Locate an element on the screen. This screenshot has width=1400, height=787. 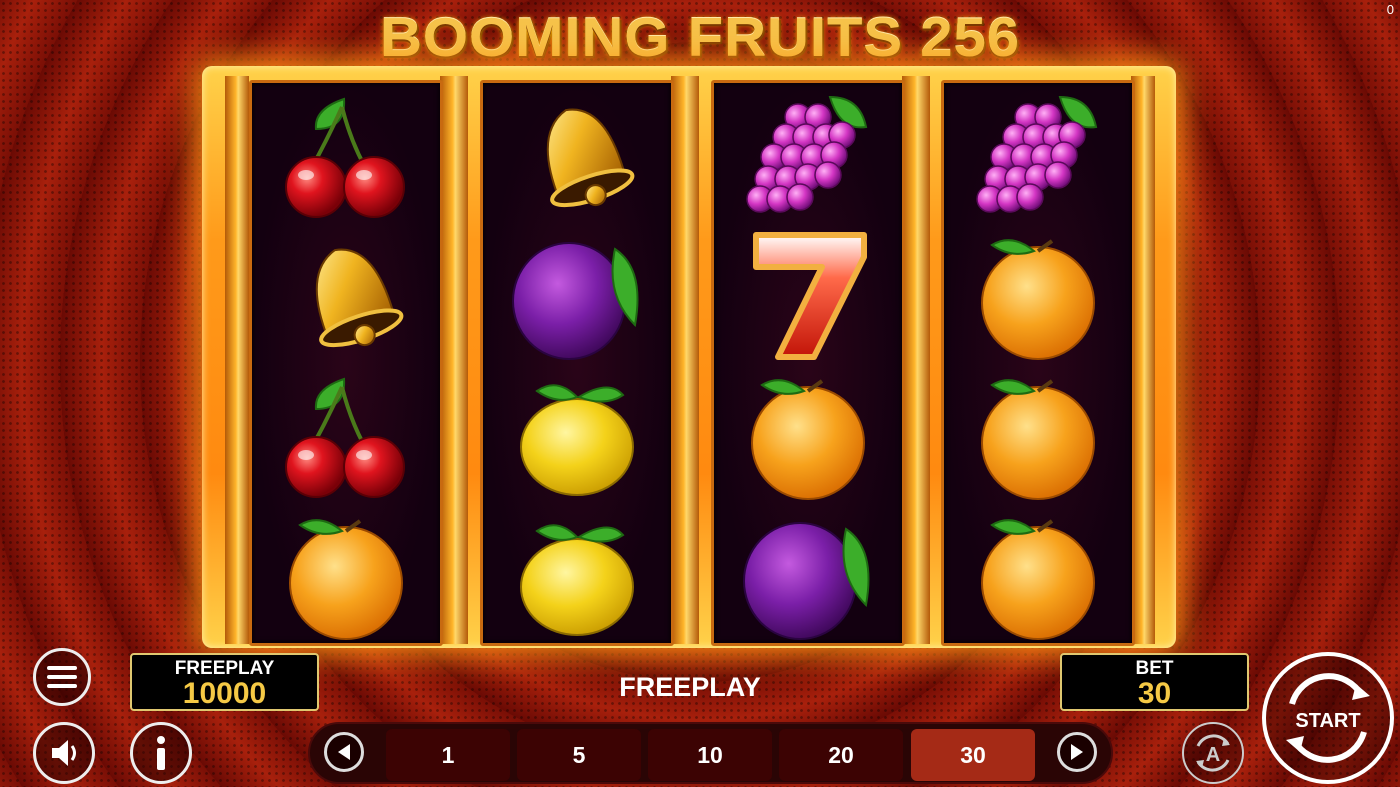
bet-next-button is located at coordinates (1077, 752).